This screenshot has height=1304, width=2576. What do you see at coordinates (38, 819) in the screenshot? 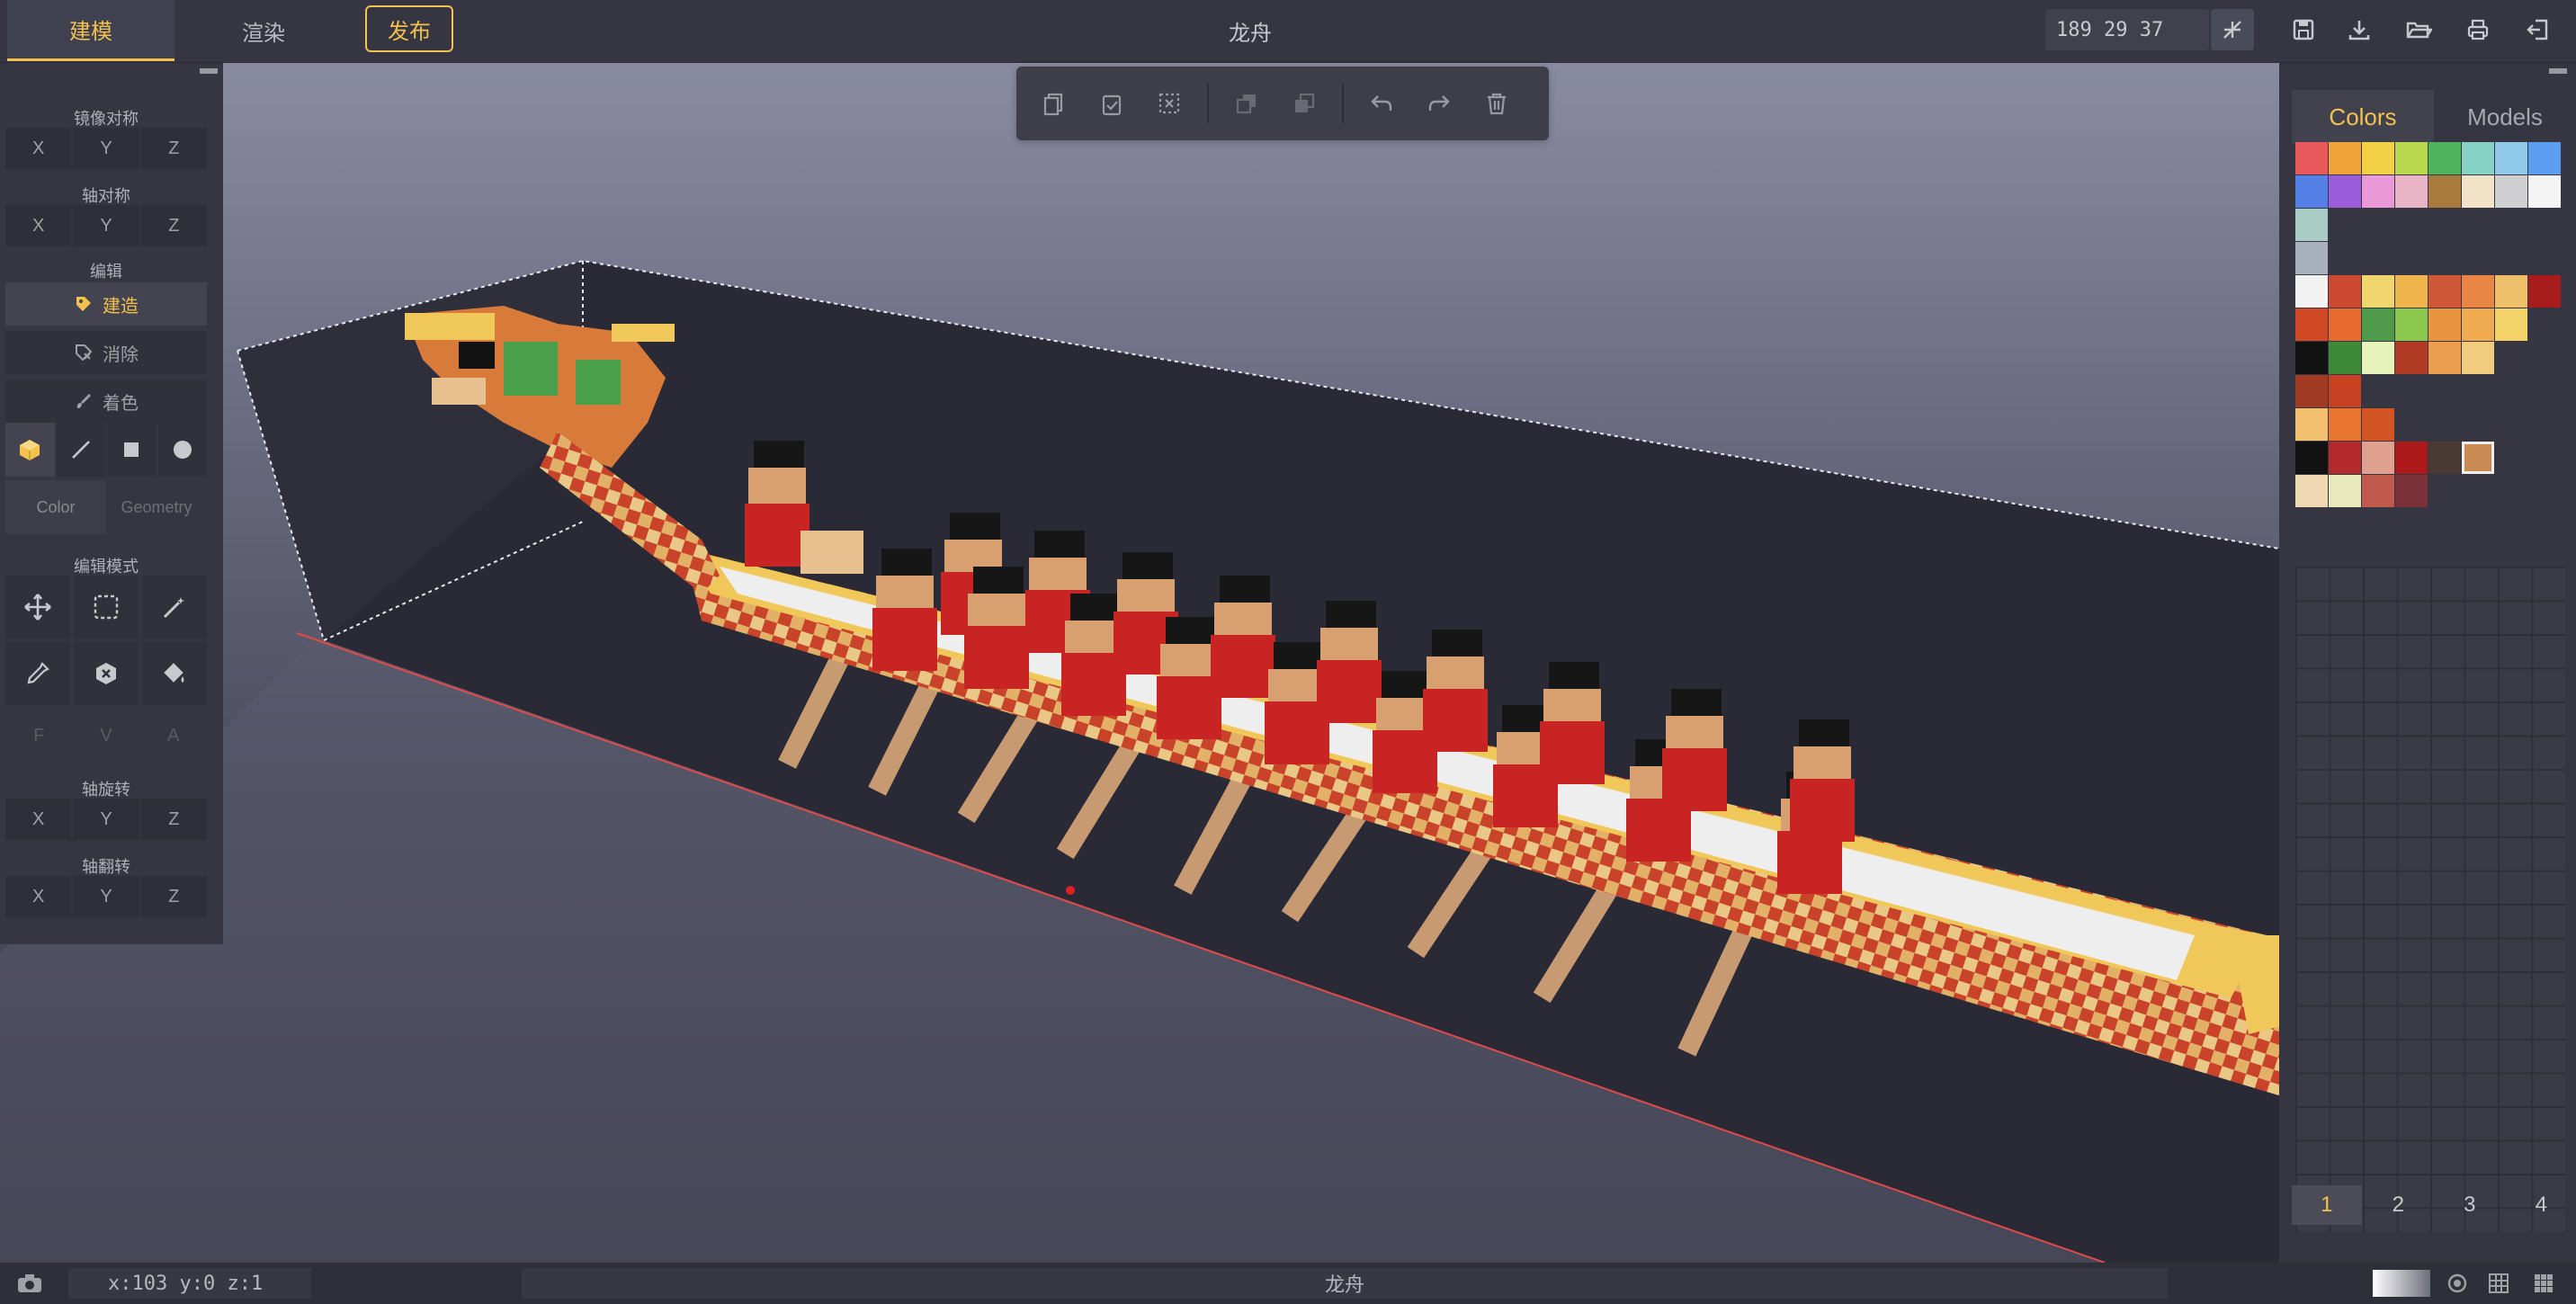
I see `rotate-x-button: X` at bounding box center [38, 819].